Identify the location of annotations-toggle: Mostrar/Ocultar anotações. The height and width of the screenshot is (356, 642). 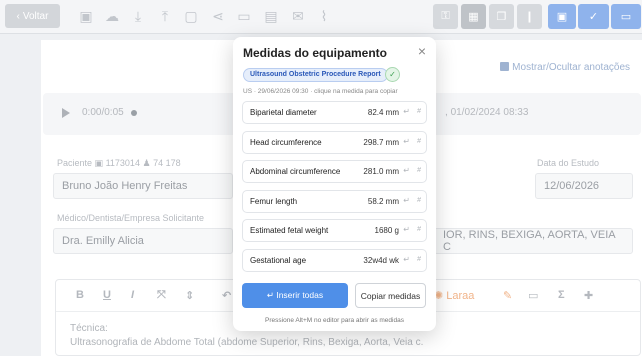
(565, 67).